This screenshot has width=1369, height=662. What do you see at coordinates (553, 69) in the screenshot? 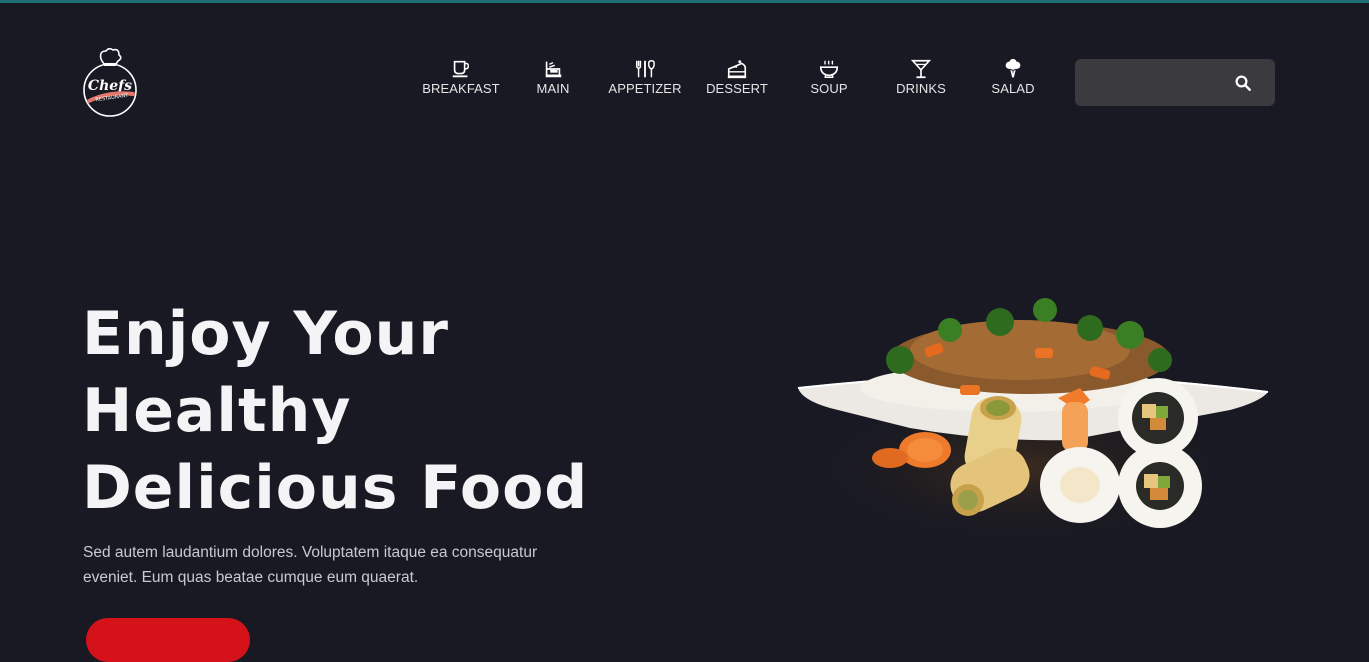
I see `main-dish-icon` at bounding box center [553, 69].